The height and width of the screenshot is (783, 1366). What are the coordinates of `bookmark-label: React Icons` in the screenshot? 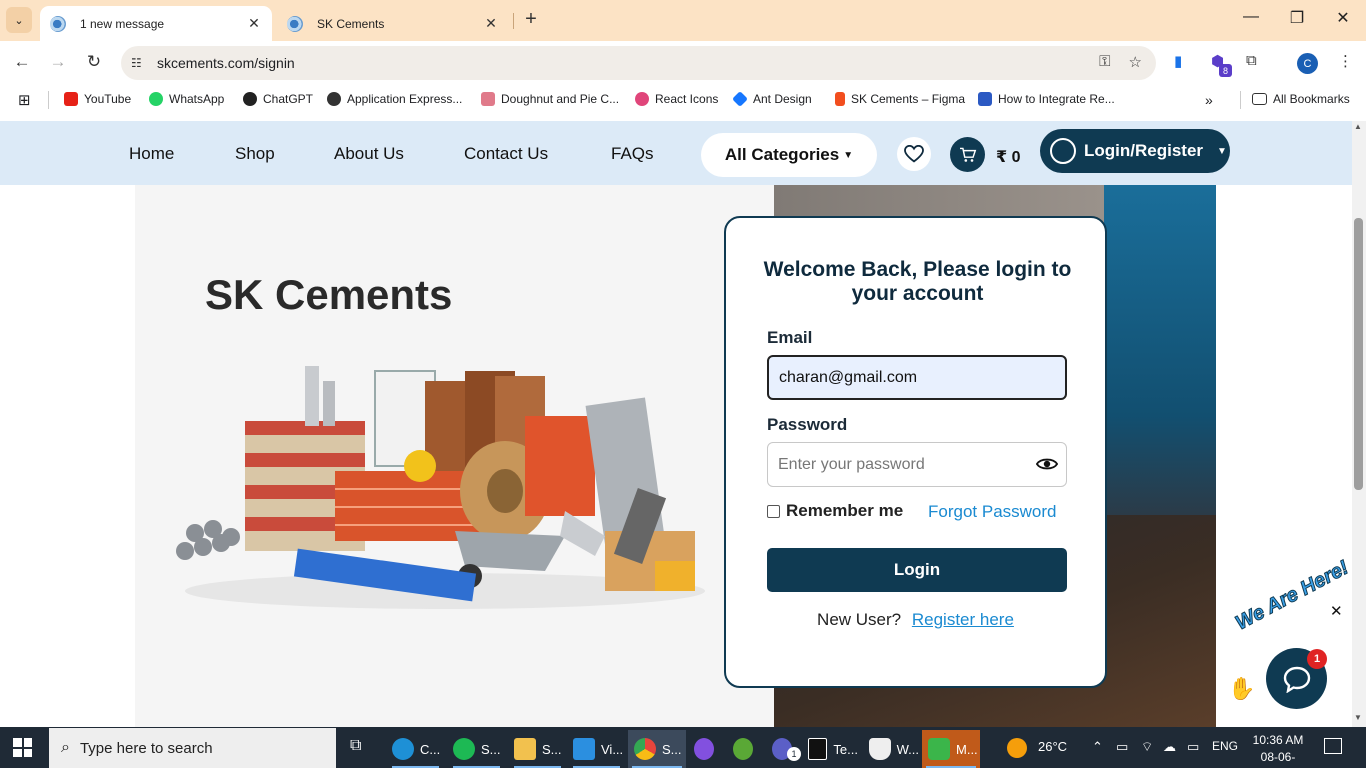 It's located at (687, 99).